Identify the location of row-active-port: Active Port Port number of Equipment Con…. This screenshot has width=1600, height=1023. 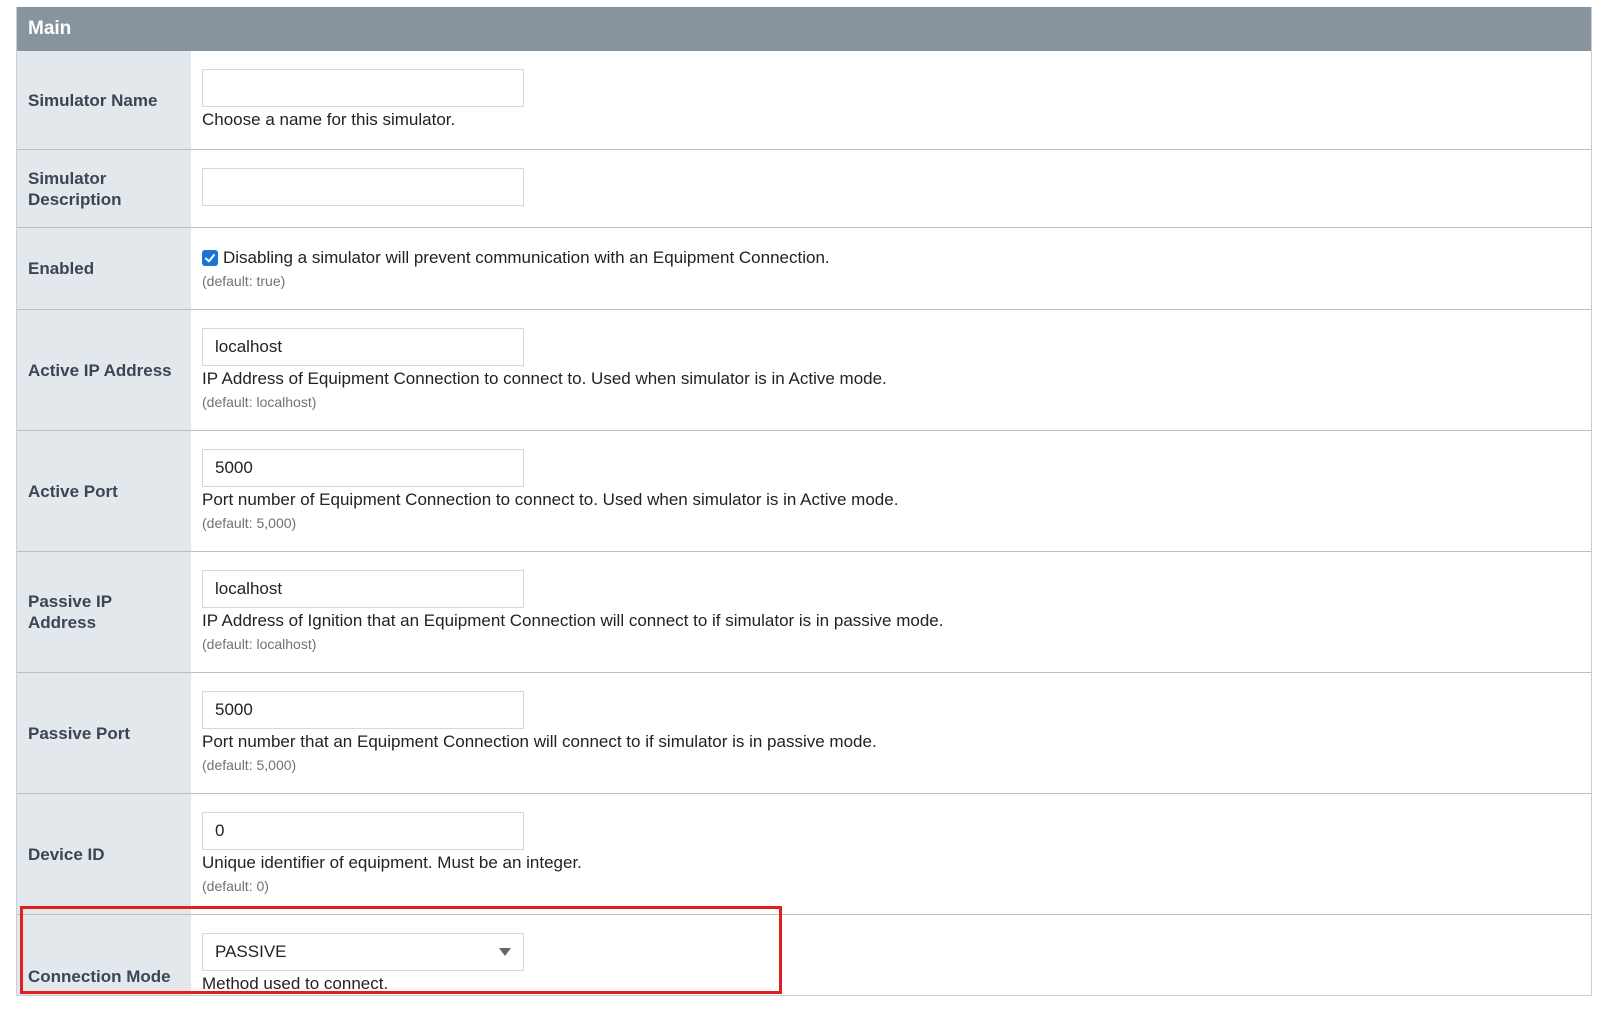
(804, 491).